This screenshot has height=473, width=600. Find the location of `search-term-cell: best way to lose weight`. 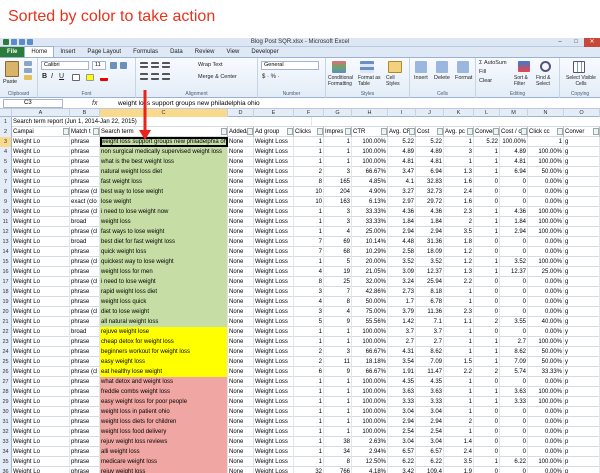

search-term-cell: best way to lose weight is located at coordinates (164, 192).